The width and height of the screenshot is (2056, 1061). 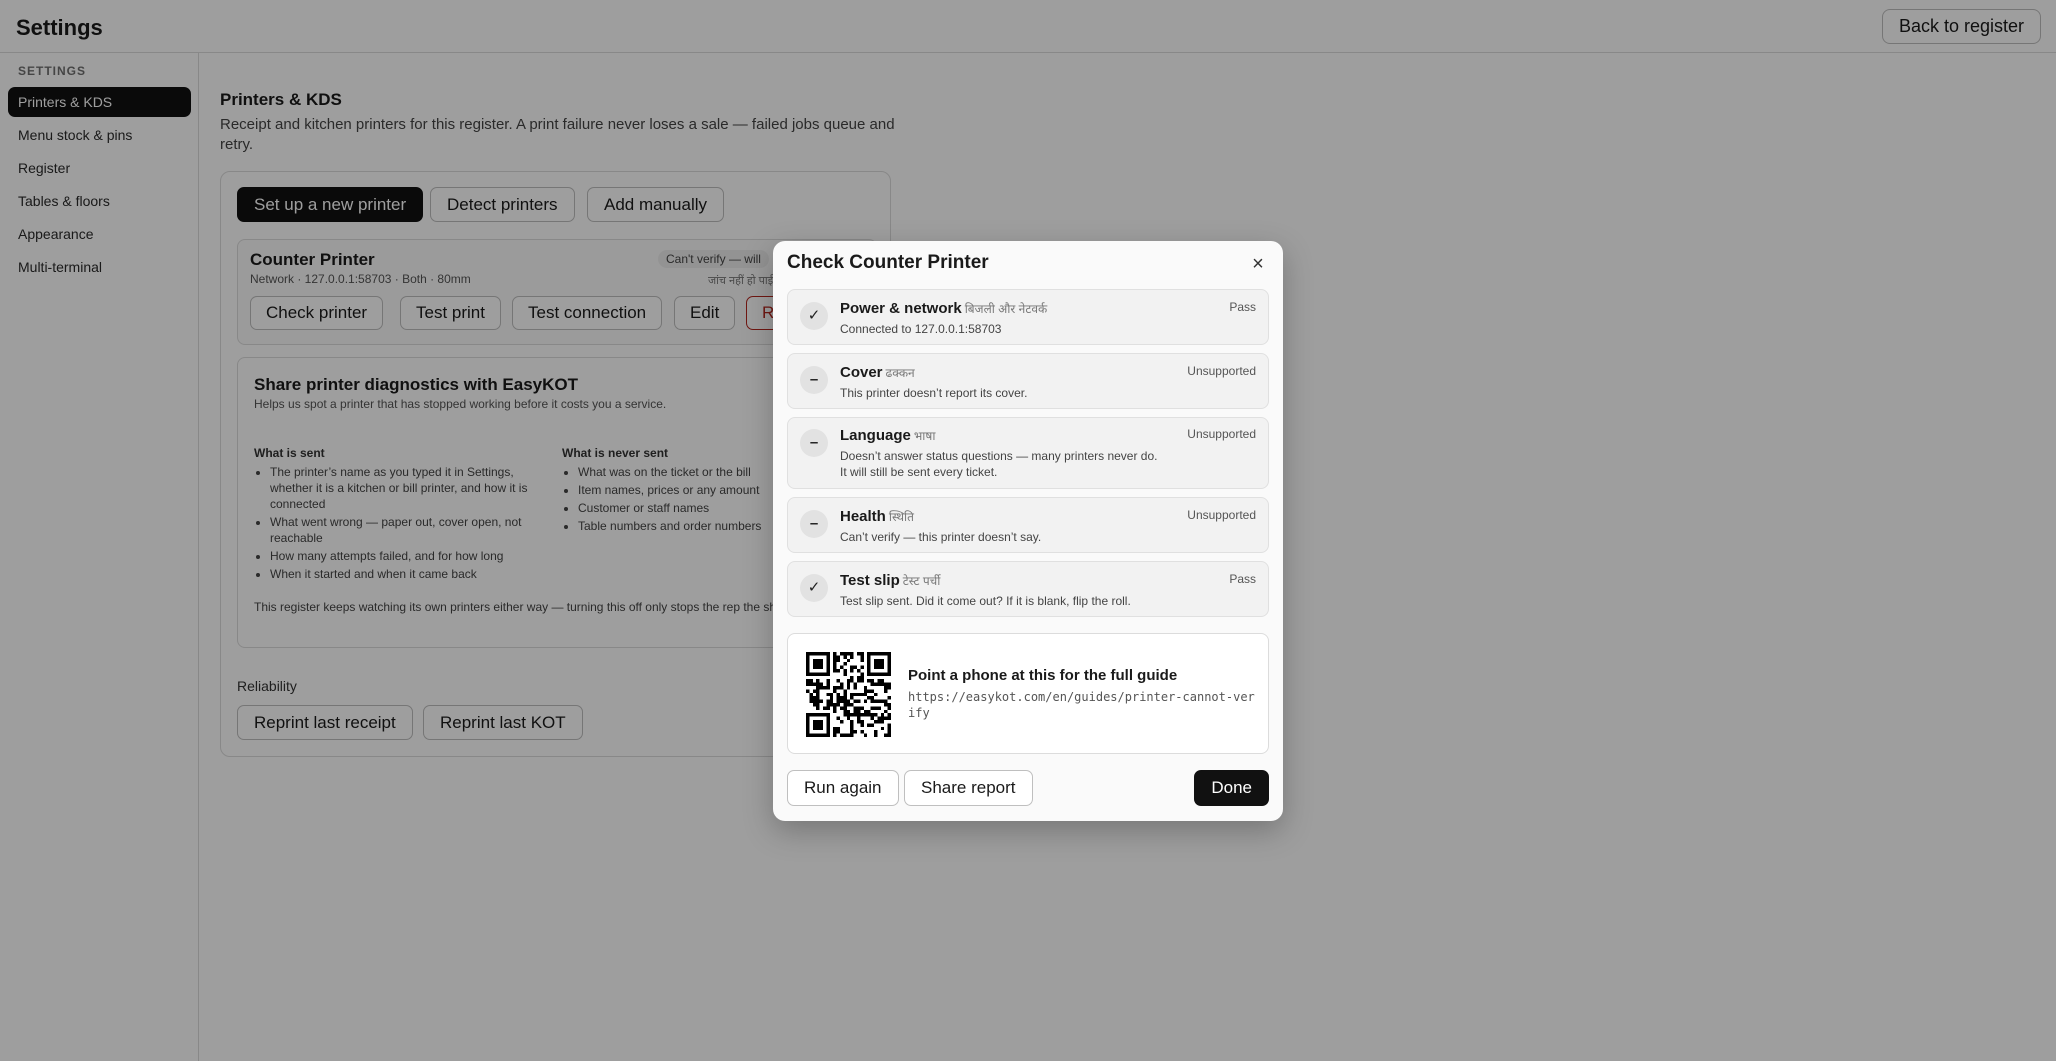 I want to click on check-detail: Can’t verify — this printer doesn’t say., so click(x=941, y=537).